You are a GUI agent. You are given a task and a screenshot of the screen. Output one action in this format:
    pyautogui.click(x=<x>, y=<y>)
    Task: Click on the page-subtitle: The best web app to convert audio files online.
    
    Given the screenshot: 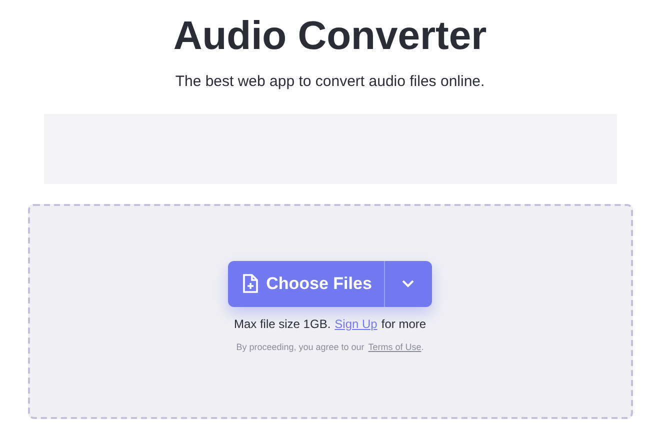 What is the action you would take?
    pyautogui.click(x=330, y=82)
    